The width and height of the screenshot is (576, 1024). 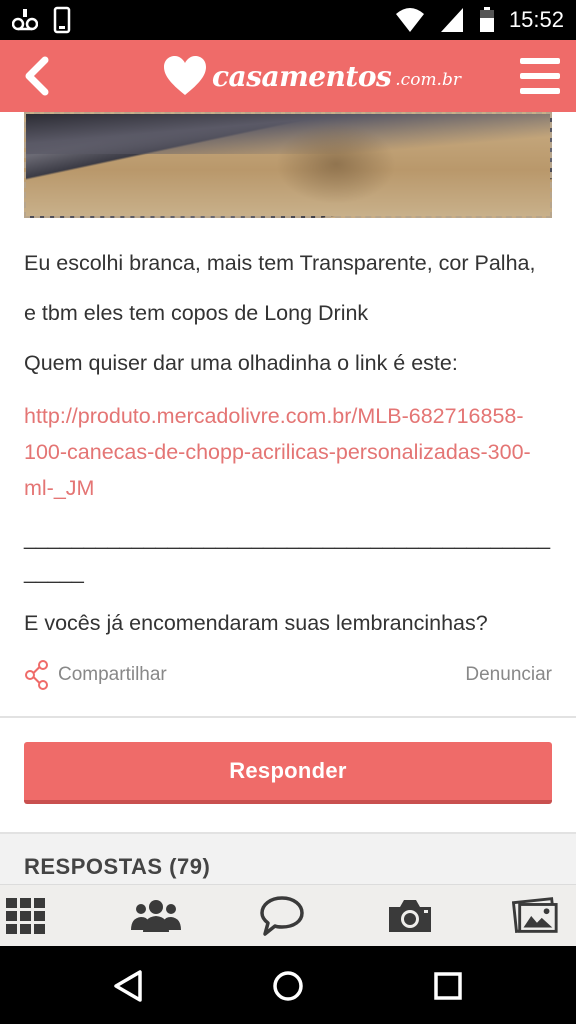 I want to click on tab-grid, so click(x=26, y=916).